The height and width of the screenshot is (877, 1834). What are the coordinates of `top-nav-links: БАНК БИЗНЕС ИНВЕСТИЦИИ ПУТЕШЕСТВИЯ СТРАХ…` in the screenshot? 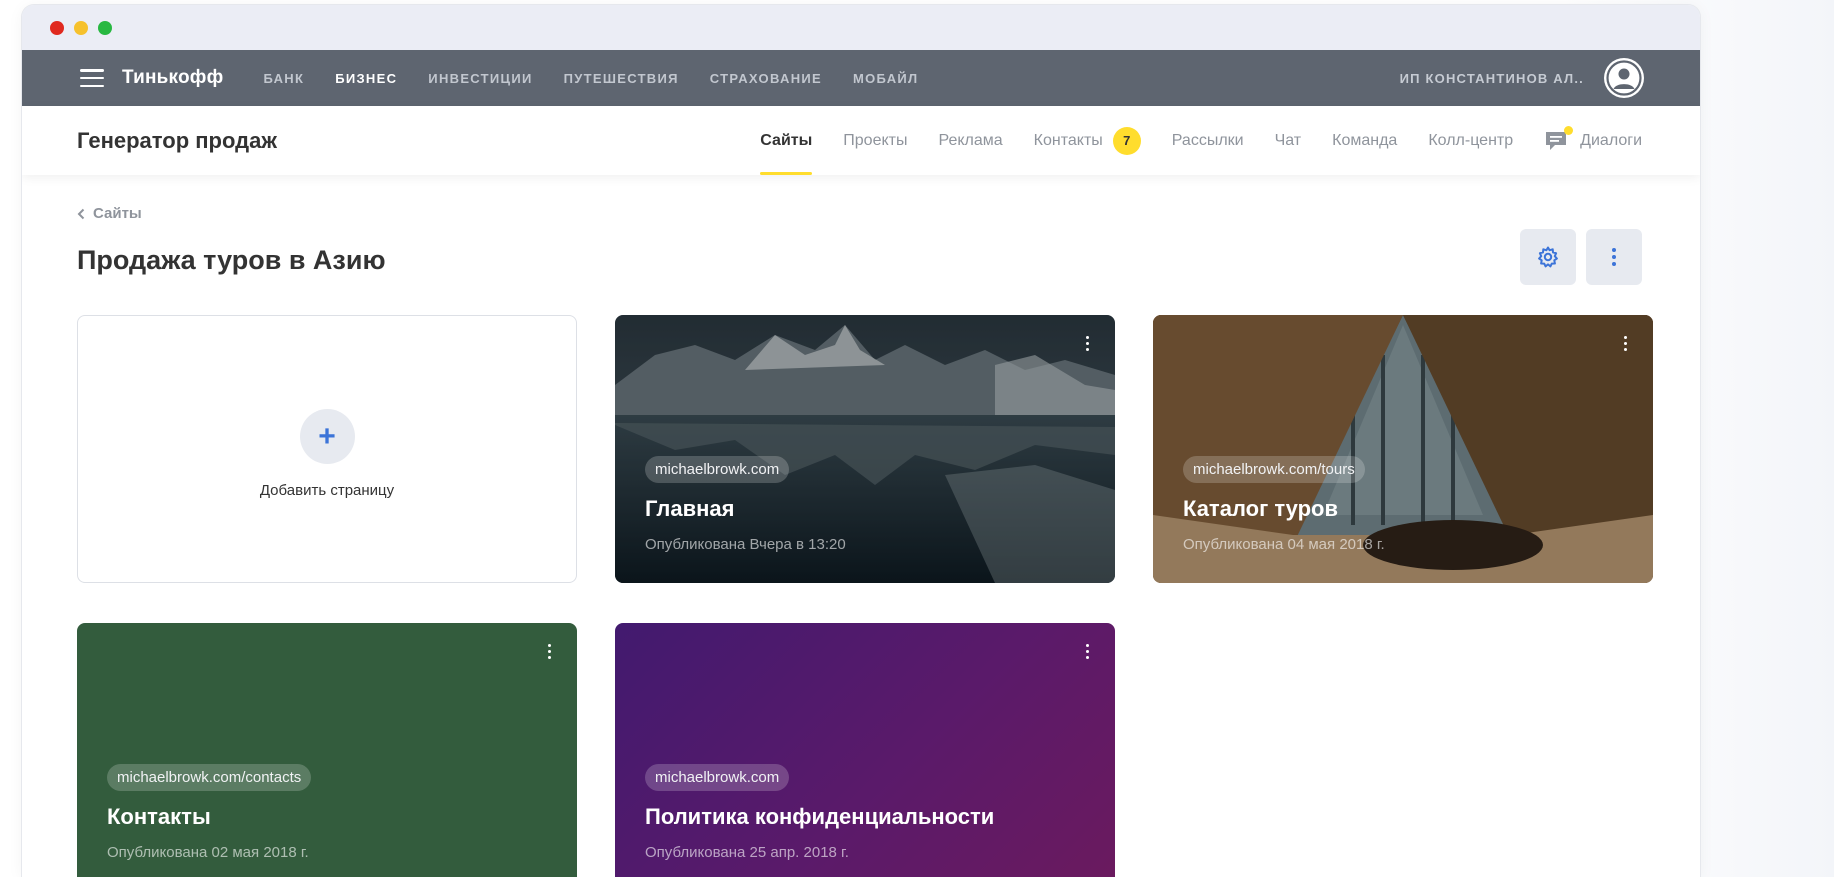 It's located at (590, 78).